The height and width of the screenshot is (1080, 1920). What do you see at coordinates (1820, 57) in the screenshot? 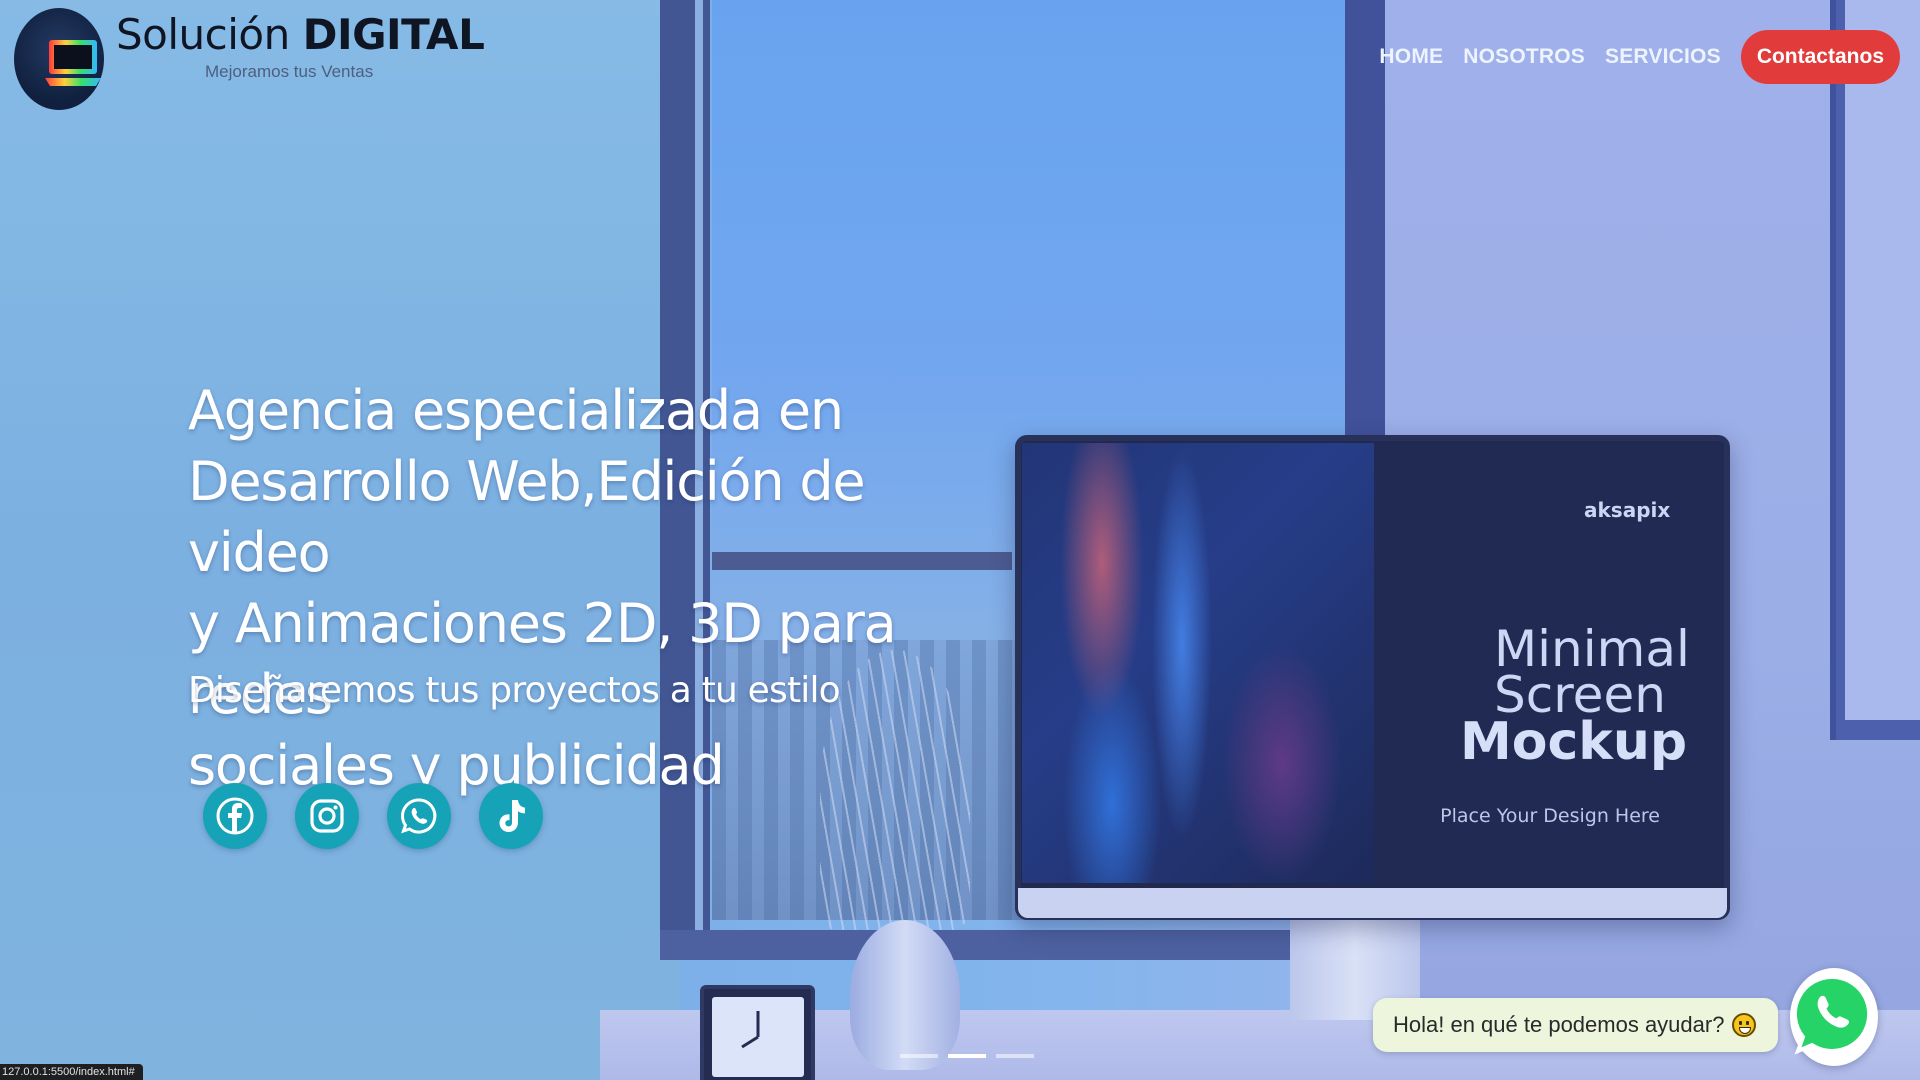
I see `contact-button: Contactanos` at bounding box center [1820, 57].